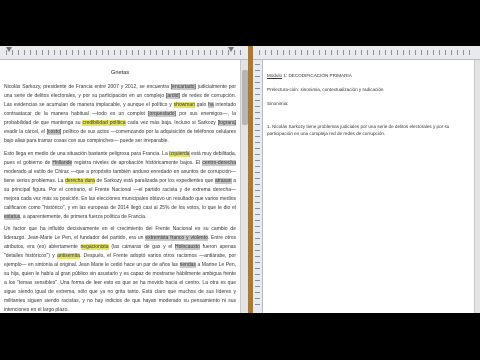  I want to click on vertical-ruler, so click(258, 186).